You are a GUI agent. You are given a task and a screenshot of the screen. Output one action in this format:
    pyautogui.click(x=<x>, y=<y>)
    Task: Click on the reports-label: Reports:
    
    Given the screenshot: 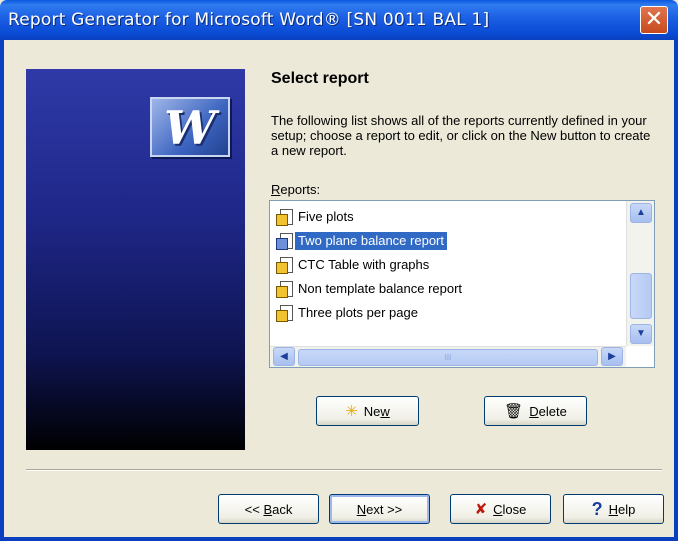 What is the action you would take?
    pyautogui.click(x=295, y=189)
    